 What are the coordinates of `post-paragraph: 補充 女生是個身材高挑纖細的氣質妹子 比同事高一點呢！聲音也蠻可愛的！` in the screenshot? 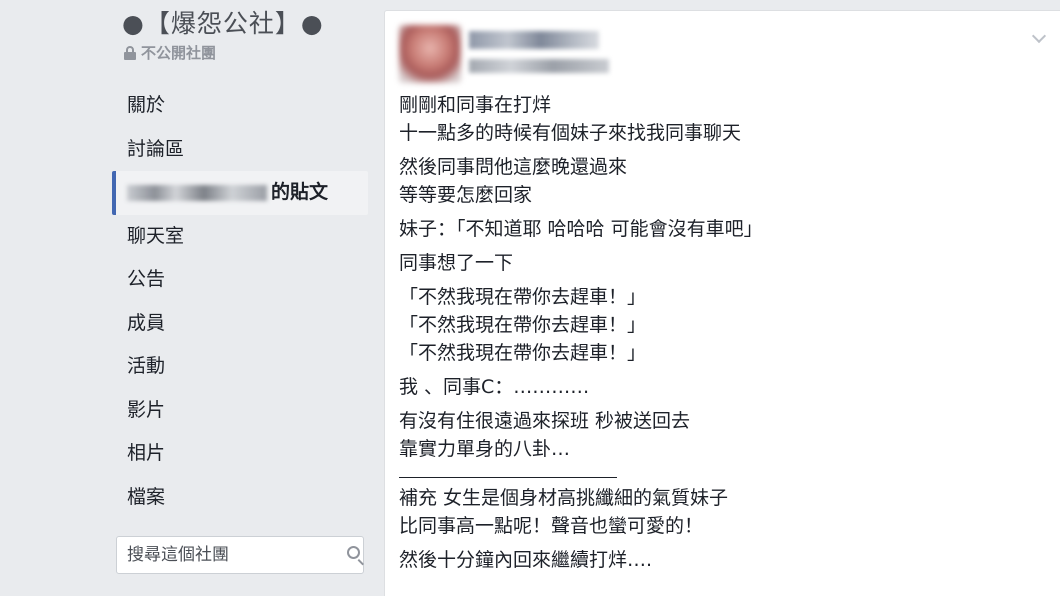 It's located at (719, 512).